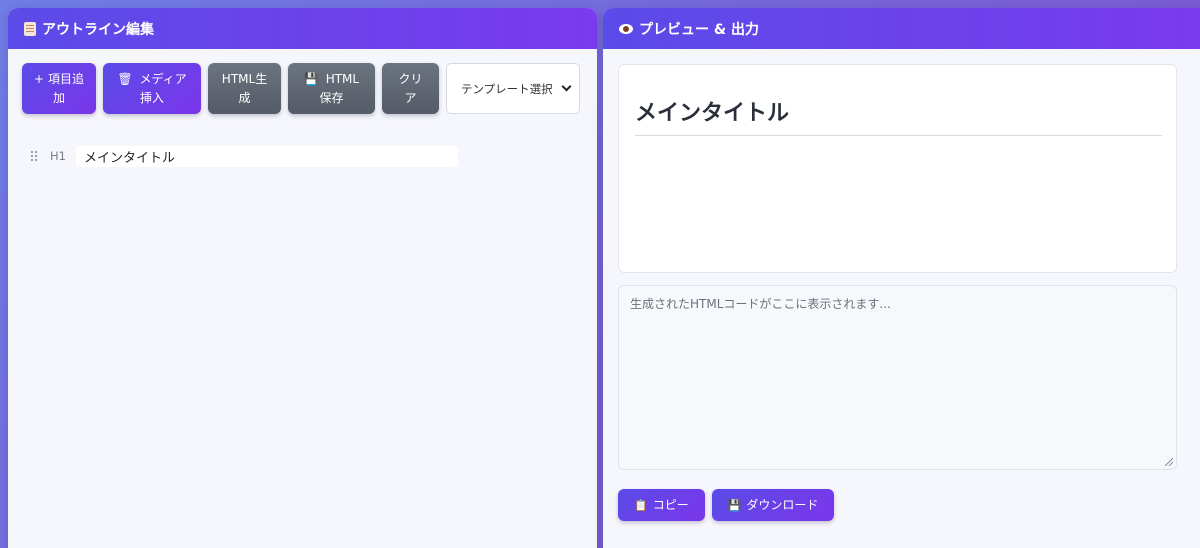 This screenshot has width=1200, height=548. What do you see at coordinates (410, 88) in the screenshot?
I see `clear-button: クリ ア` at bounding box center [410, 88].